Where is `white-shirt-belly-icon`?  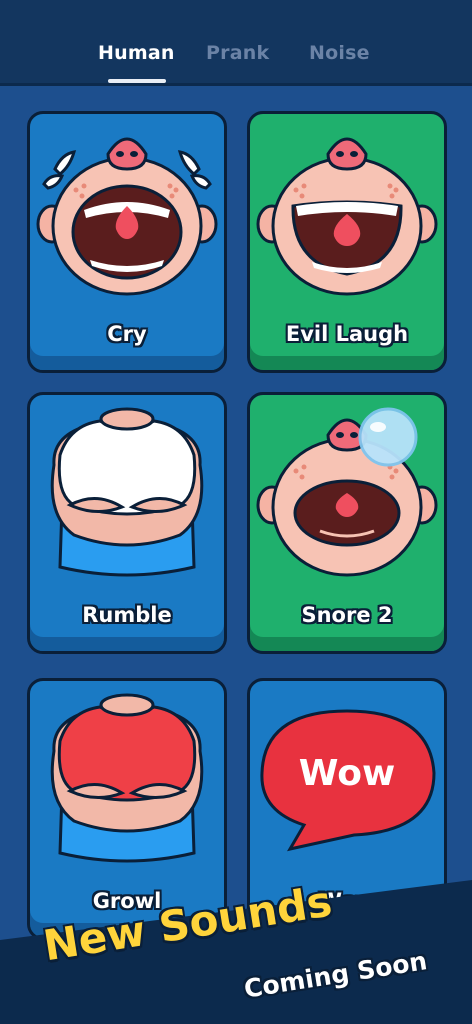
white-shirt-belly-icon is located at coordinates (127, 492).